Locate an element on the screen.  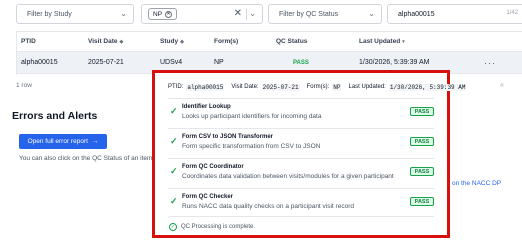
qc-complete-message: ✓ QC Processing is complete. is located at coordinates (212, 227).